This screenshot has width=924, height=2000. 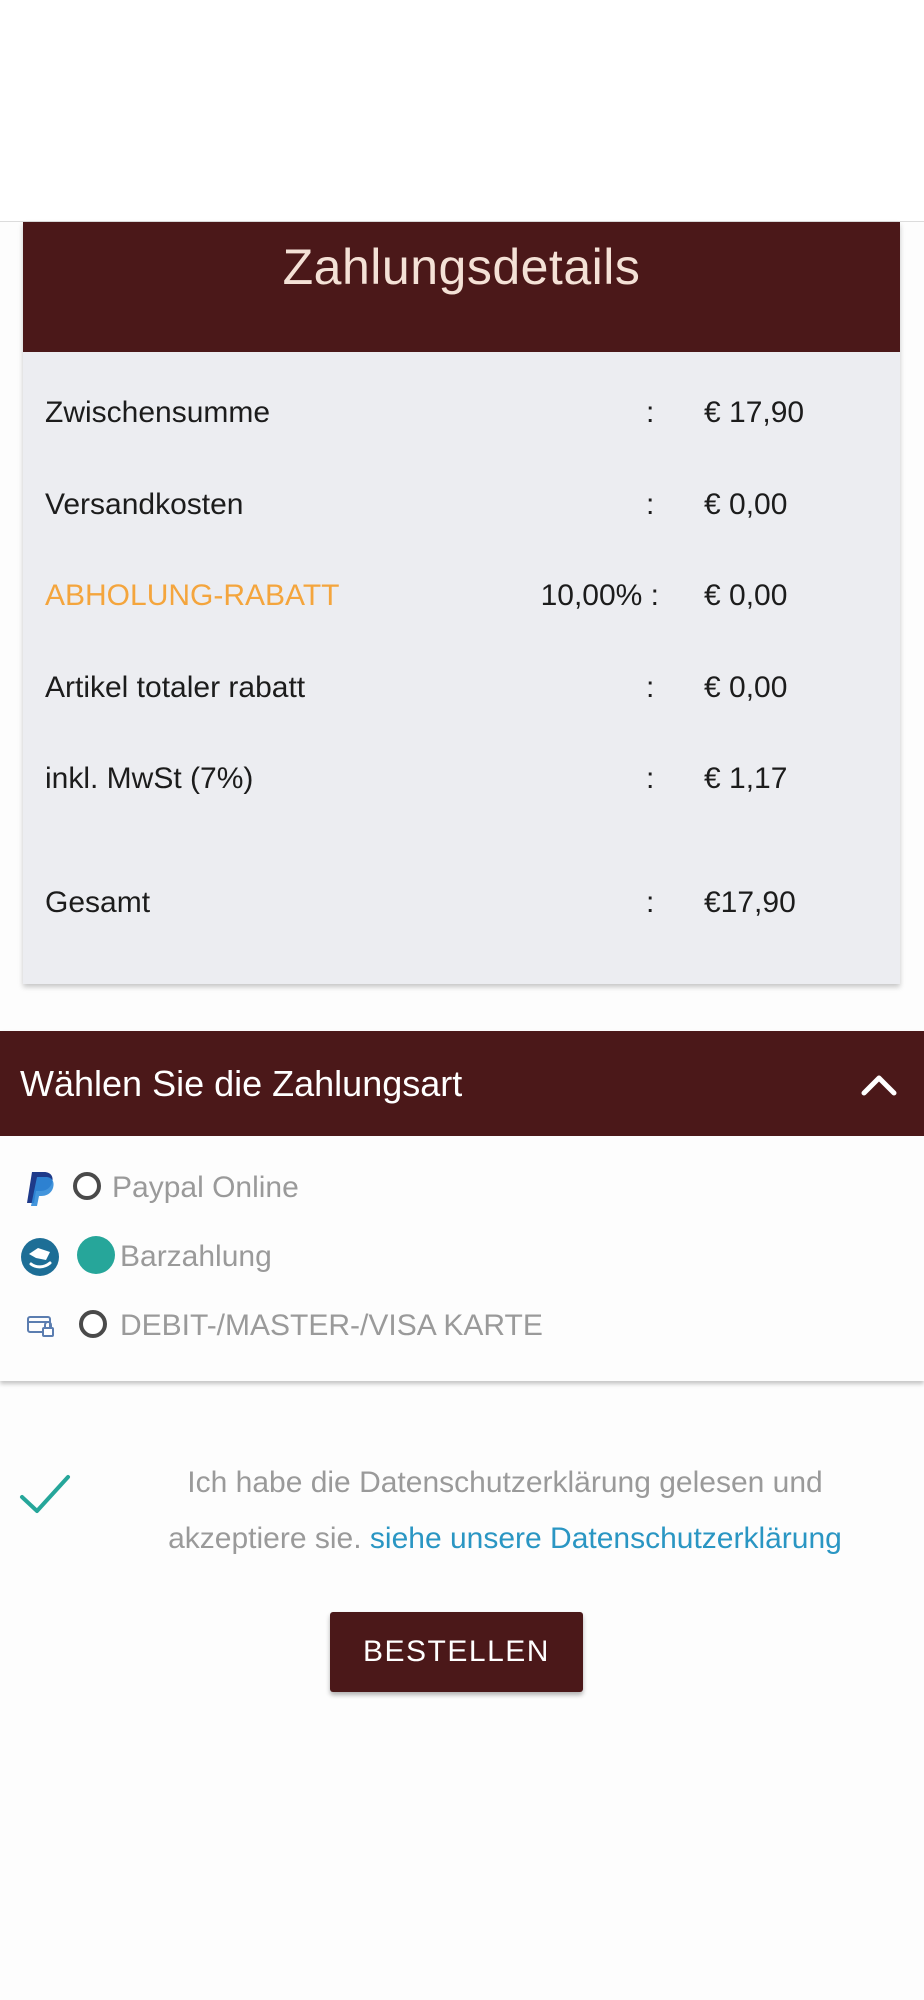 I want to click on item-discount-row: Artikel totaler rabatt : € 0,00, so click(x=461, y=688).